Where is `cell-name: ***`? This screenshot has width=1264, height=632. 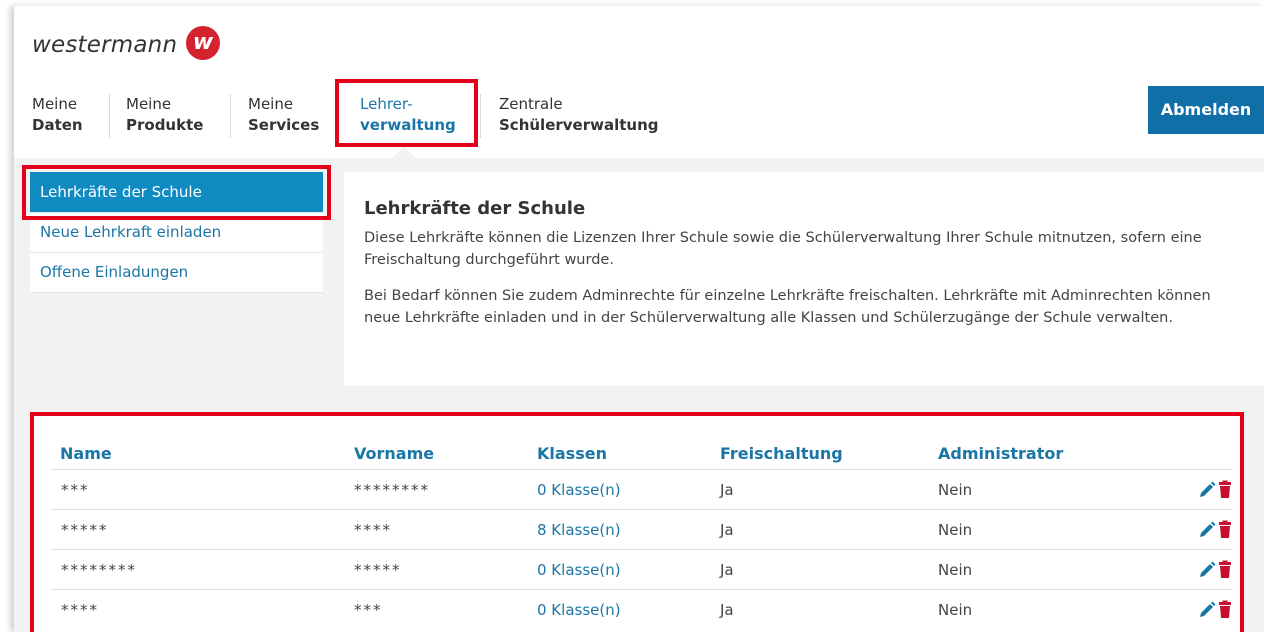
cell-name: *** is located at coordinates (75, 490).